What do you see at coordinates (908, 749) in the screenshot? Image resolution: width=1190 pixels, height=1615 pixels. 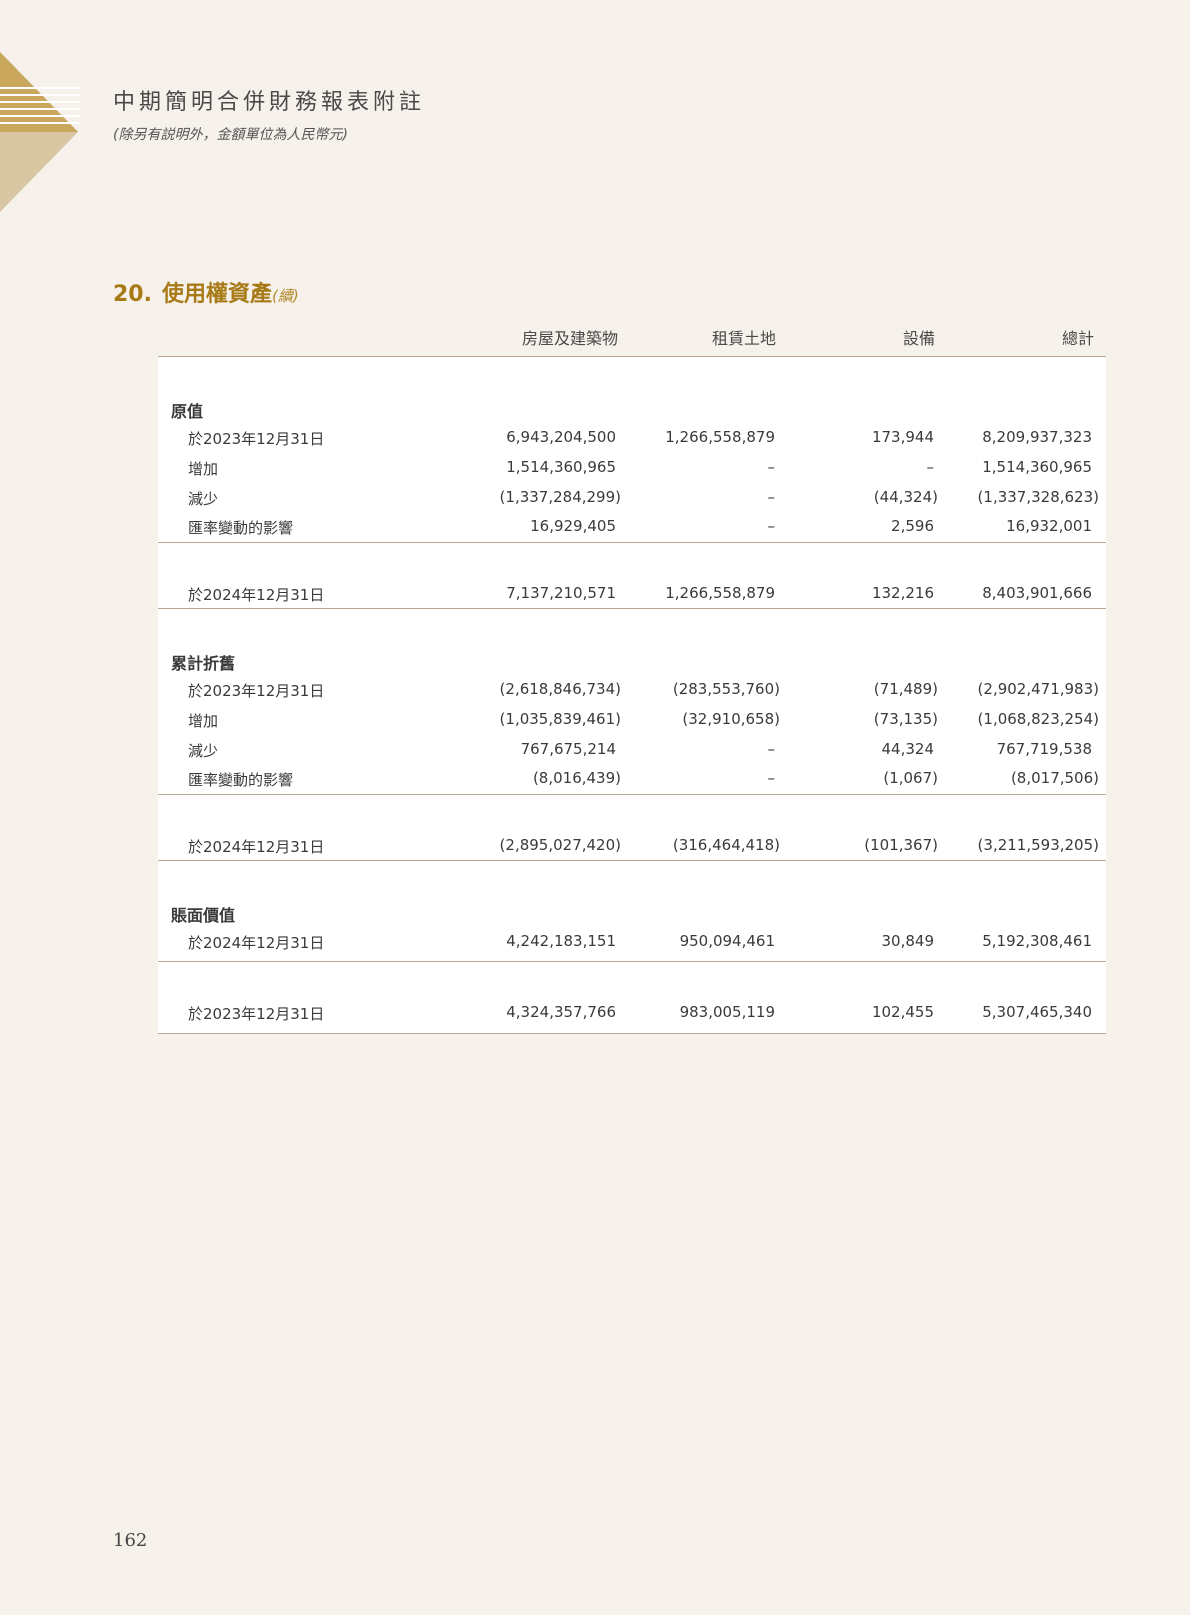 I see `cell-equipment: 44,324` at bounding box center [908, 749].